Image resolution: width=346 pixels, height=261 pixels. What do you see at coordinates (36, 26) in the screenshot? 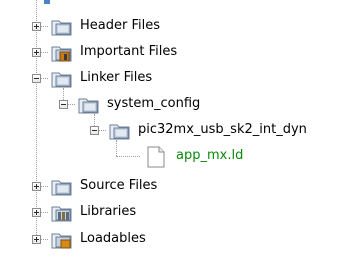
I see `expand-toggle-header-files` at bounding box center [36, 26].